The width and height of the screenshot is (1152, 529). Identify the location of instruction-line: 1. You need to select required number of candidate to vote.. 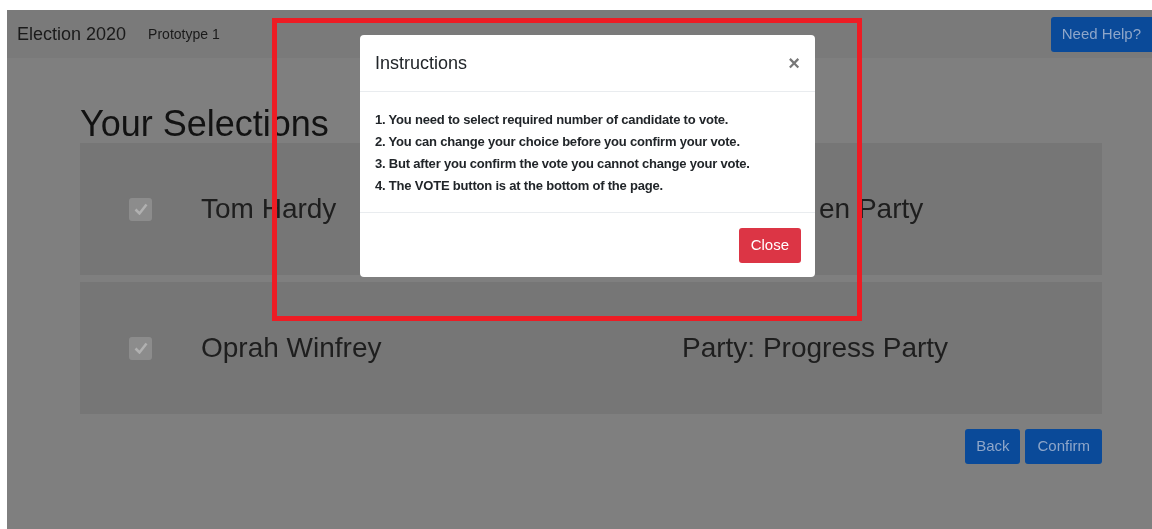
(552, 120).